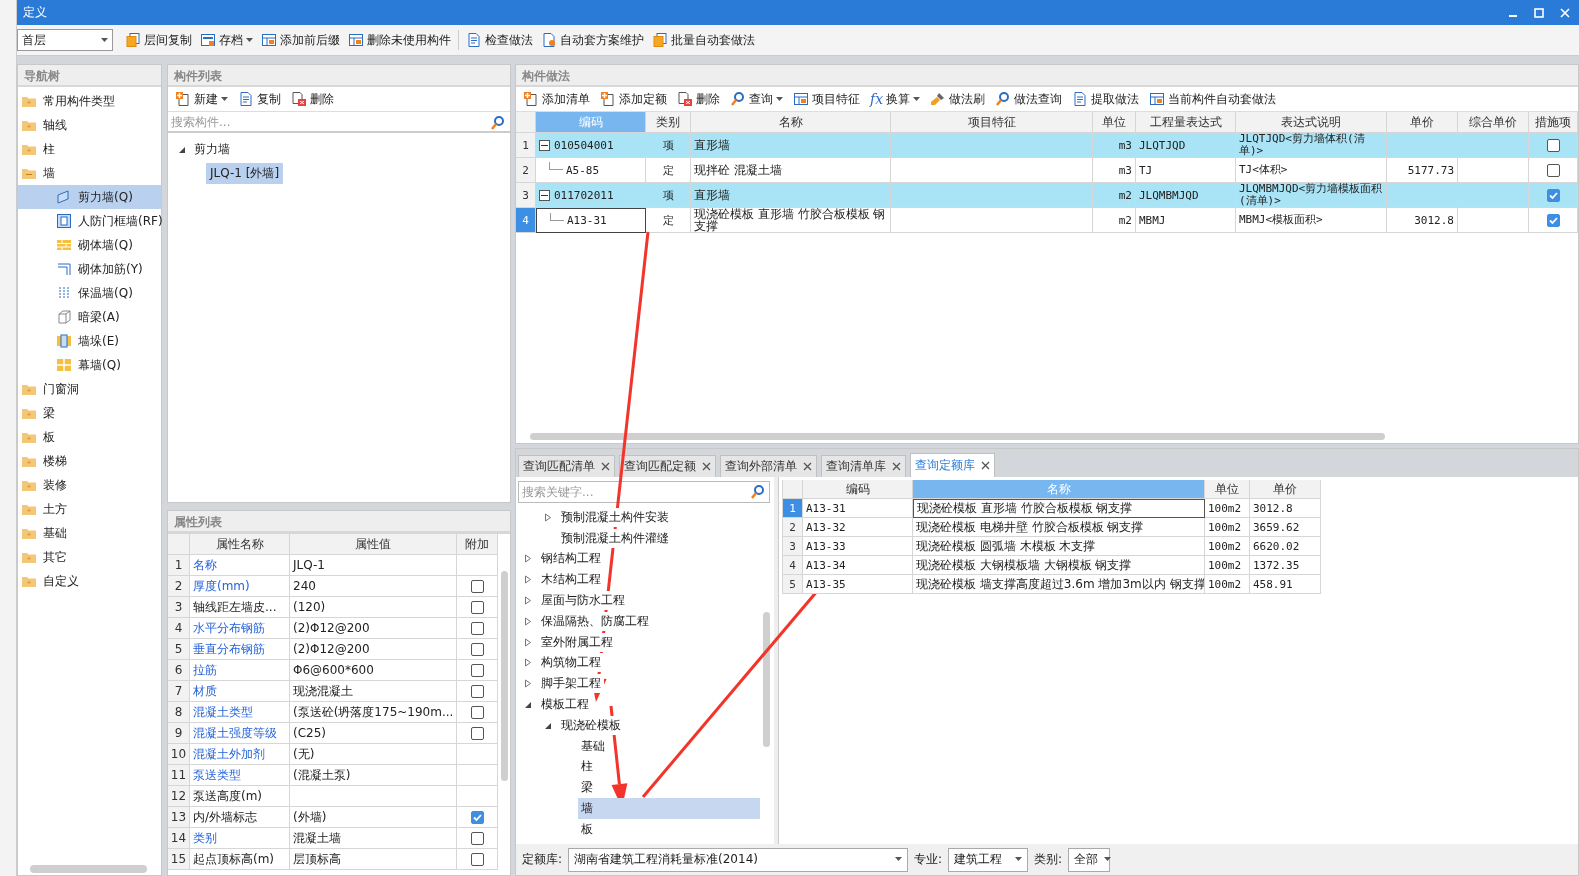 This screenshot has height=876, width=1579. Describe the element at coordinates (768, 466) in the screenshot. I see `tab: 查询外部清单` at that location.